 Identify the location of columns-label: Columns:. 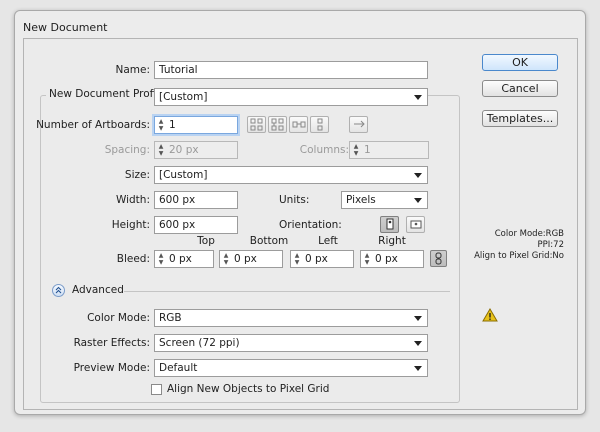
(324, 150).